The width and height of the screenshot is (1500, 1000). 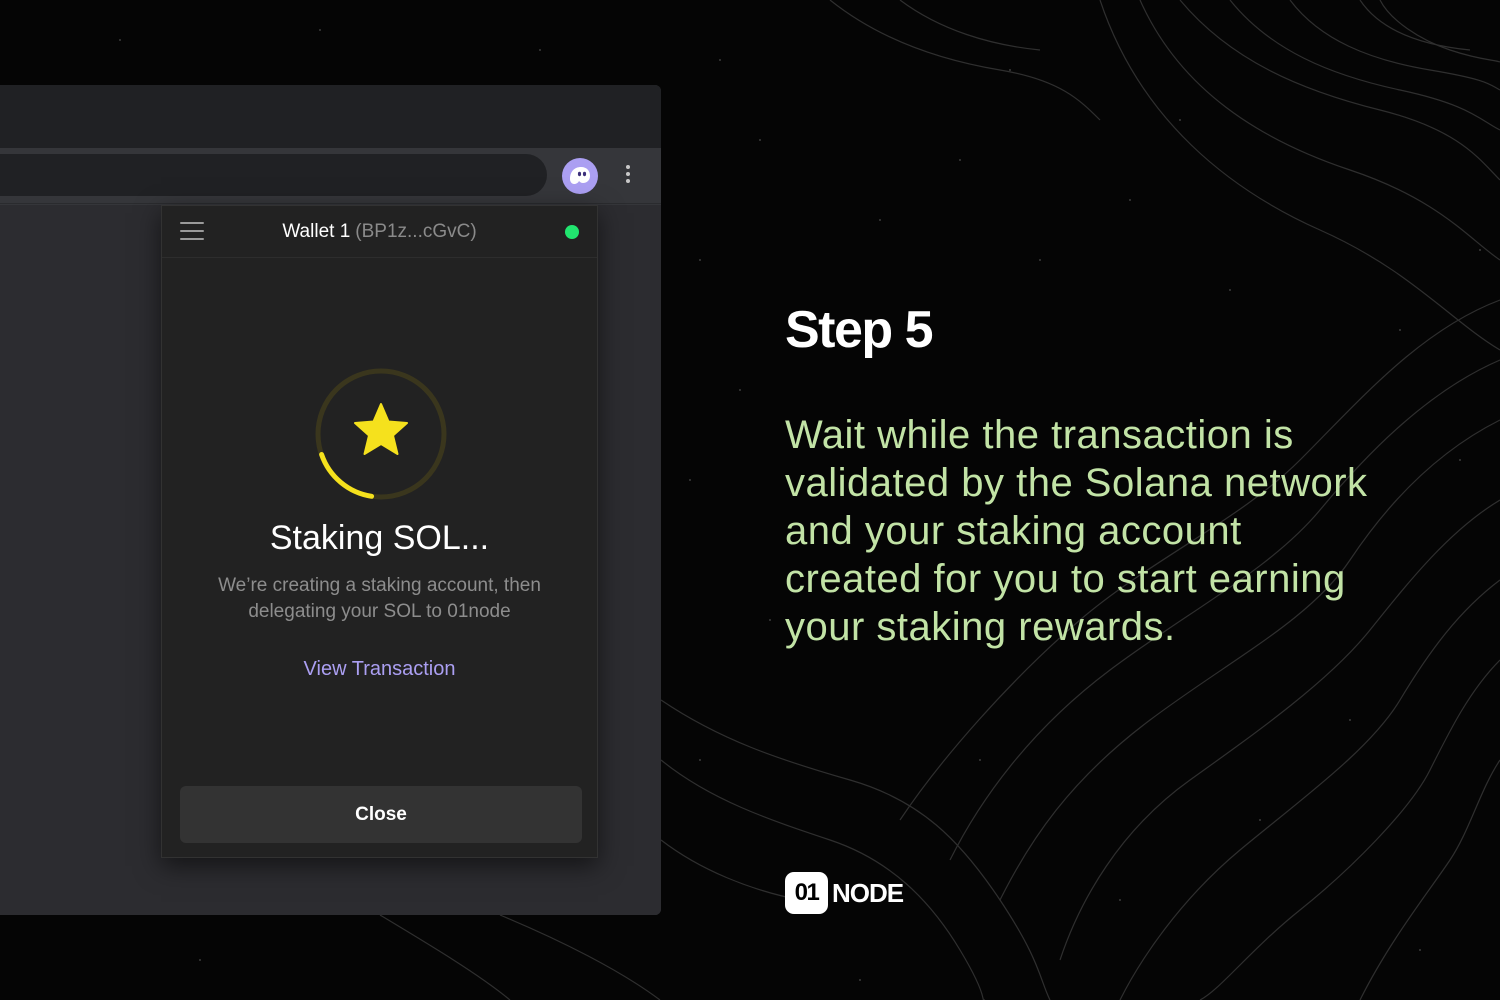 I want to click on 01node-logo: 01 NODE, so click(x=844, y=893).